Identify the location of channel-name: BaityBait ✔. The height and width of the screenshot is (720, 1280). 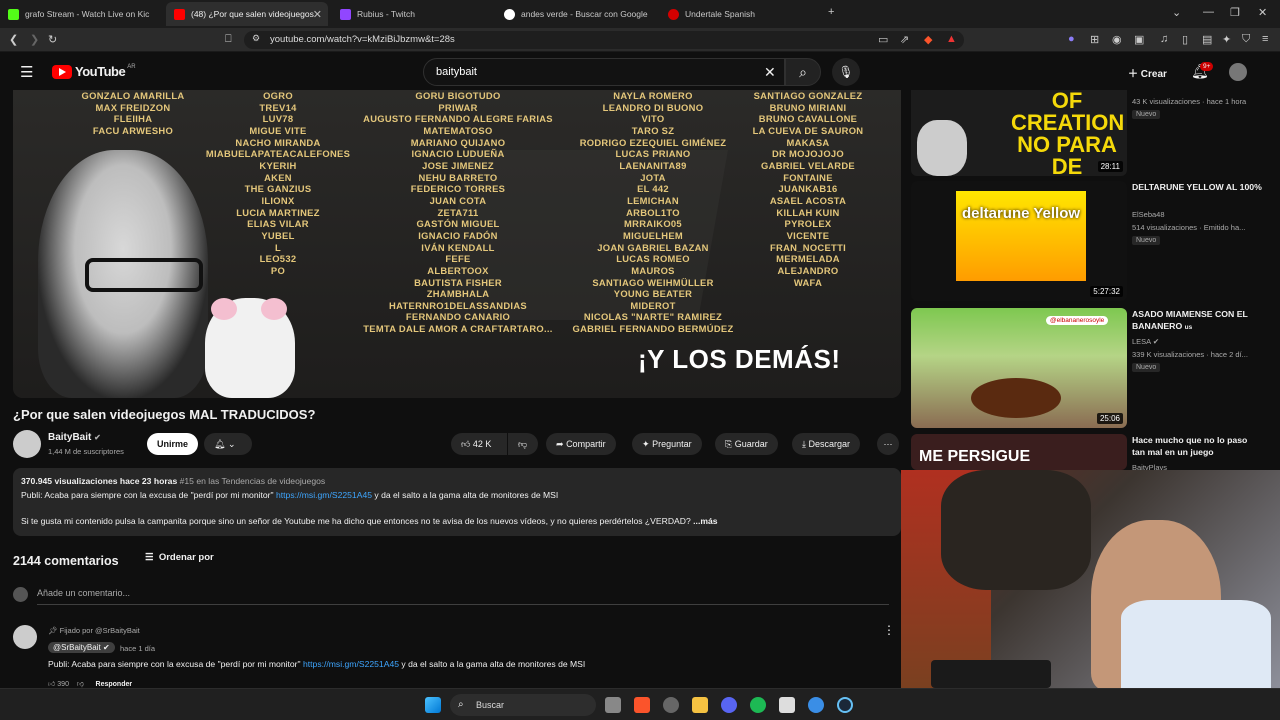
(74, 437).